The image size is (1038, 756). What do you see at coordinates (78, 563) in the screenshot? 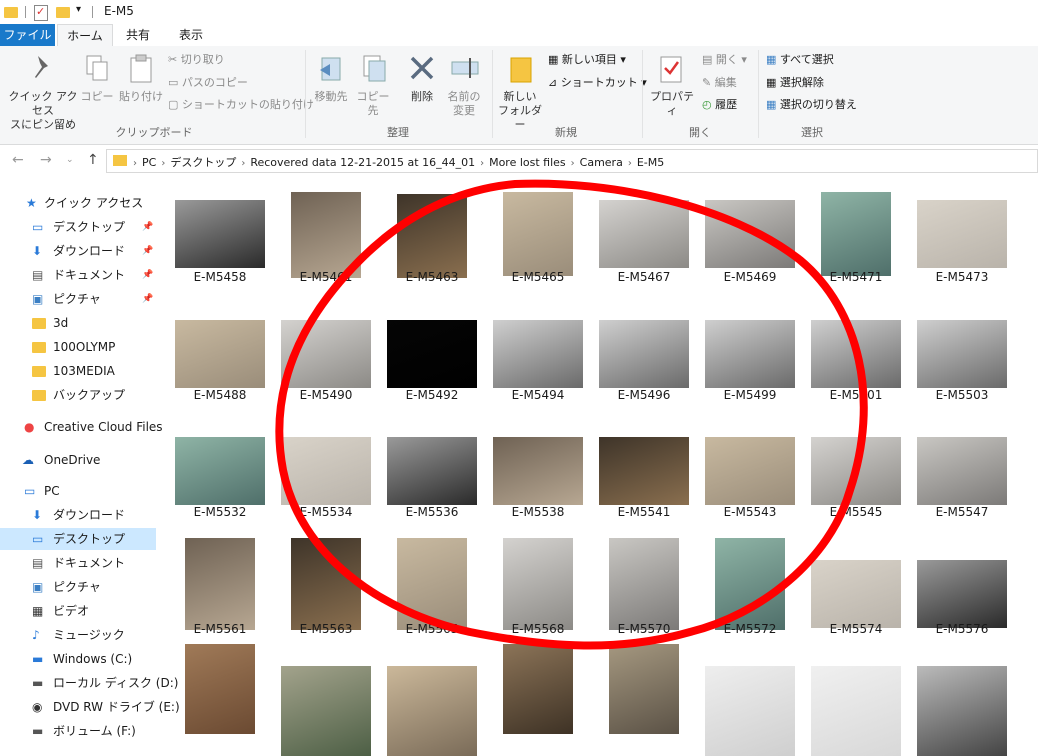
I see `sidebar-item: ▤ ドキュメント` at bounding box center [78, 563].